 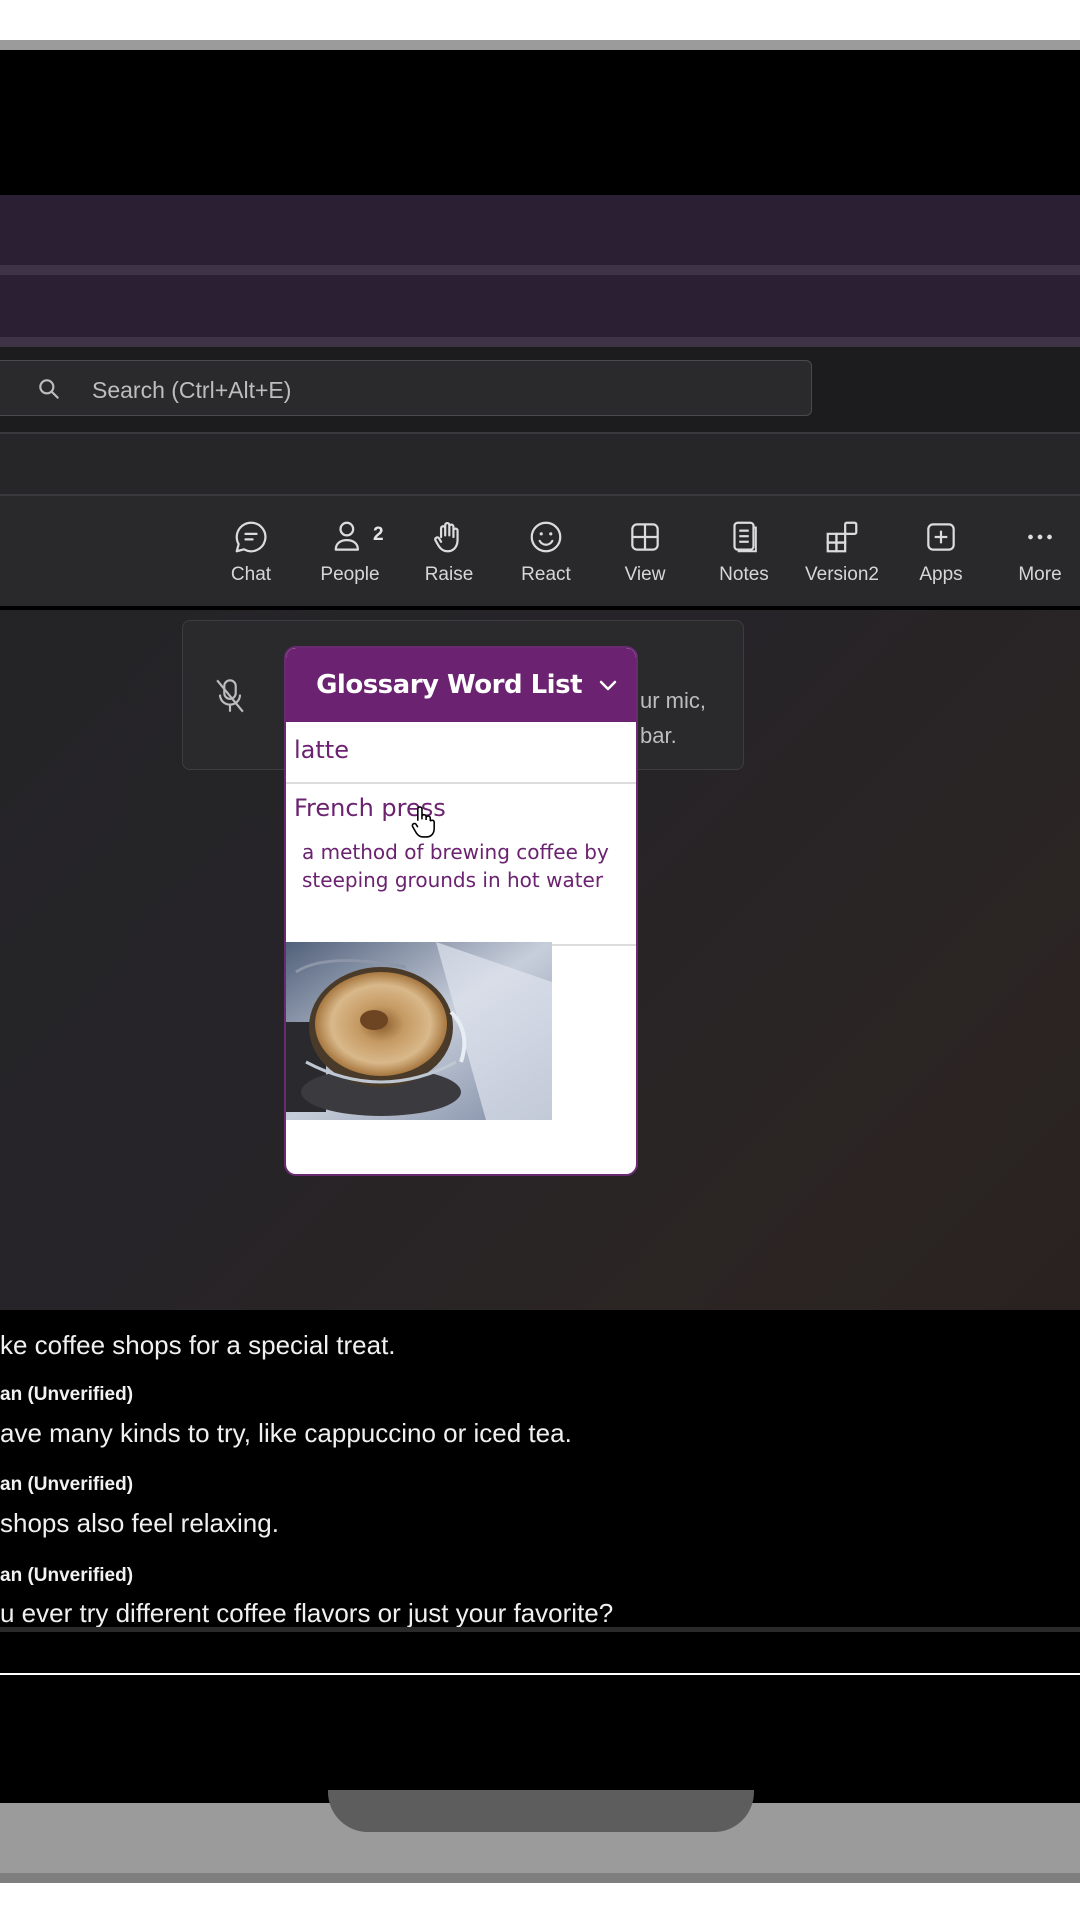 I want to click on add-app-icon, so click(x=941, y=537).